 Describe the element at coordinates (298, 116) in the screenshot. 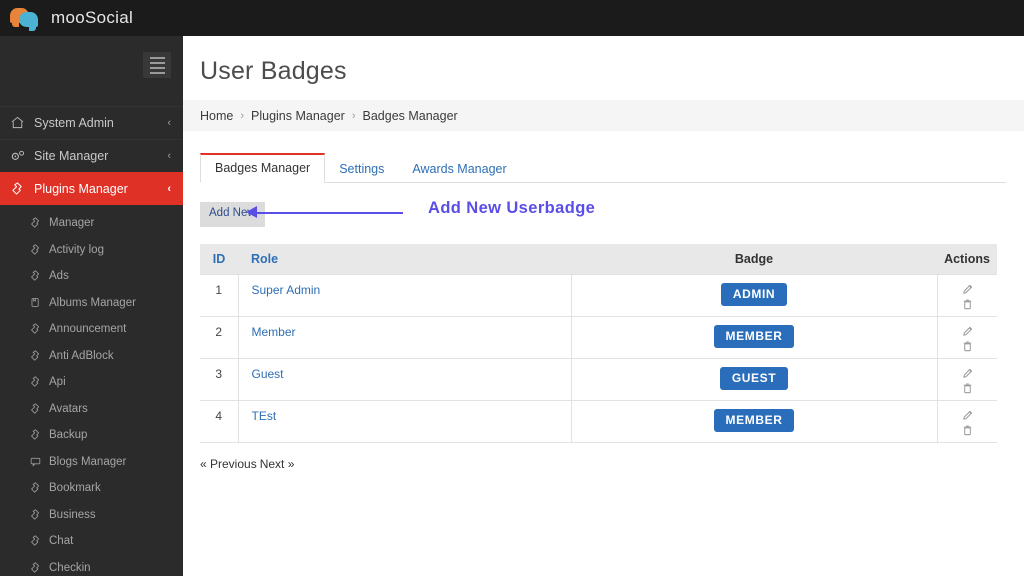

I see `breadcrumb-item-plugins-manager: Plugins Manager` at that location.